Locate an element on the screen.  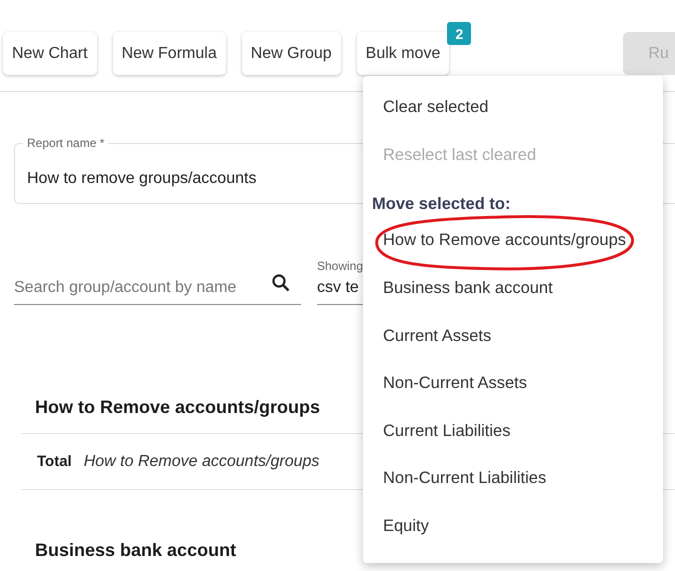
total-label: Total is located at coordinates (54, 461).